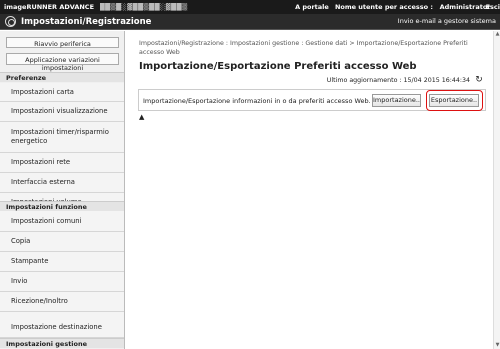  I want to click on mail-admin-link: Invio e-mail a gestore sistema, so click(447, 21).